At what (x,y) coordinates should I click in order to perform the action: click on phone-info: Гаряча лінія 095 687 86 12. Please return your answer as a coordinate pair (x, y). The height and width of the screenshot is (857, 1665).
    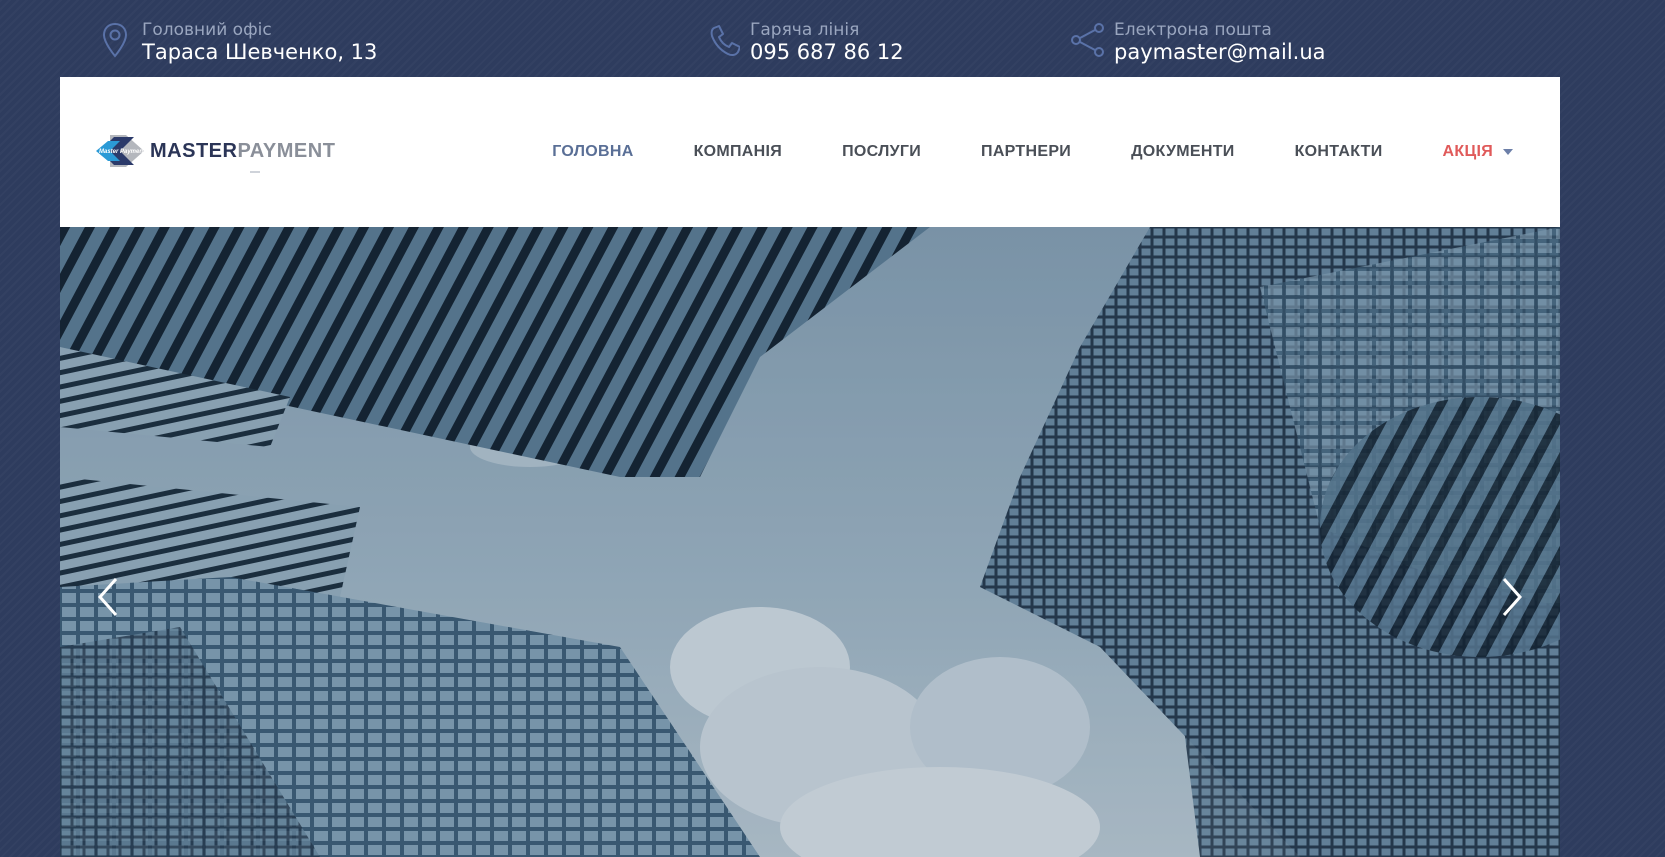
    Looking at the image, I should click on (805, 42).